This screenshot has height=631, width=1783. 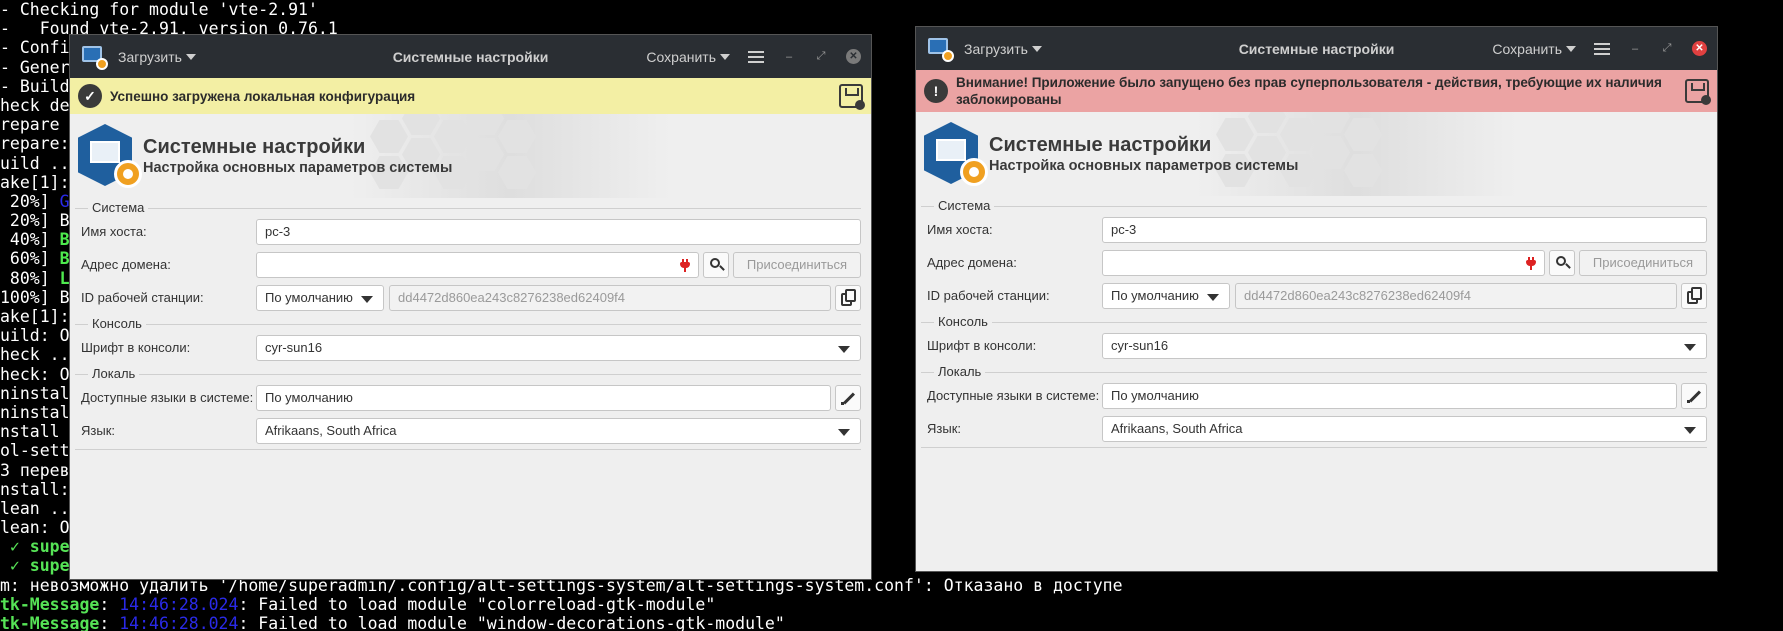 What do you see at coordinates (685, 265) in the screenshot?
I see `plug-icon` at bounding box center [685, 265].